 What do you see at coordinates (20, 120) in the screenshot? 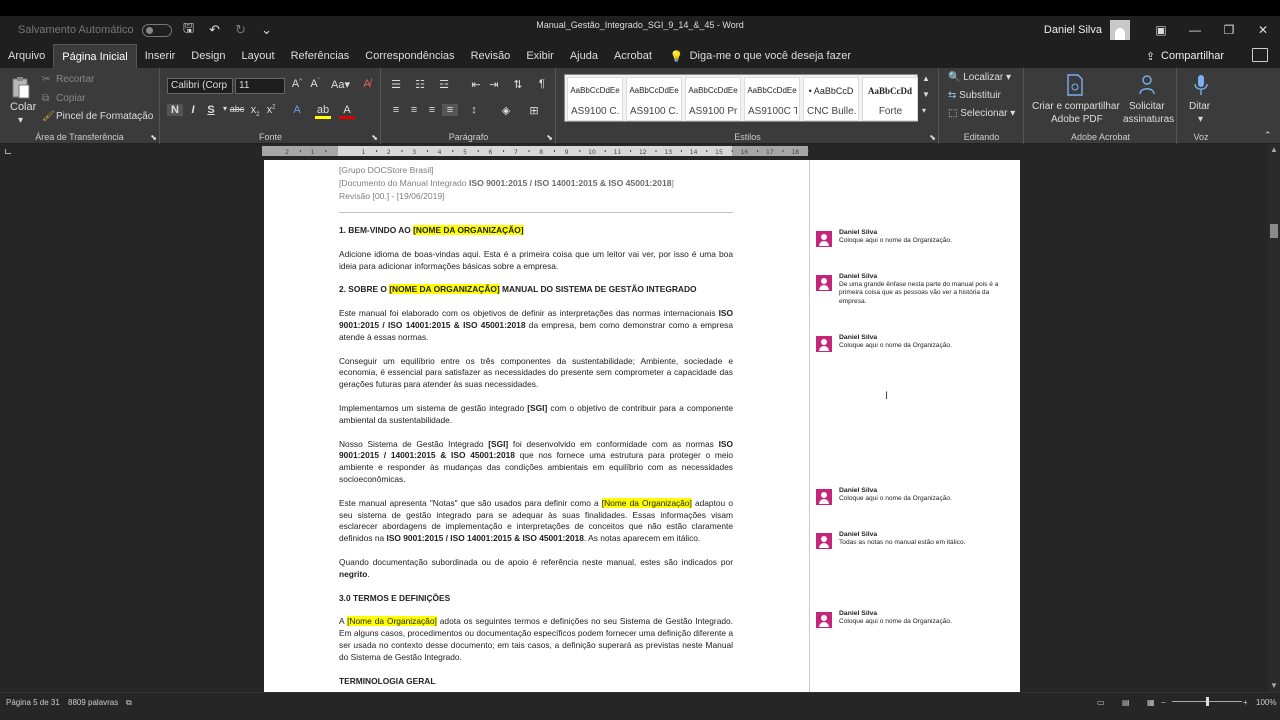
I see `paste-dropdown-icon: ▾` at bounding box center [20, 120].